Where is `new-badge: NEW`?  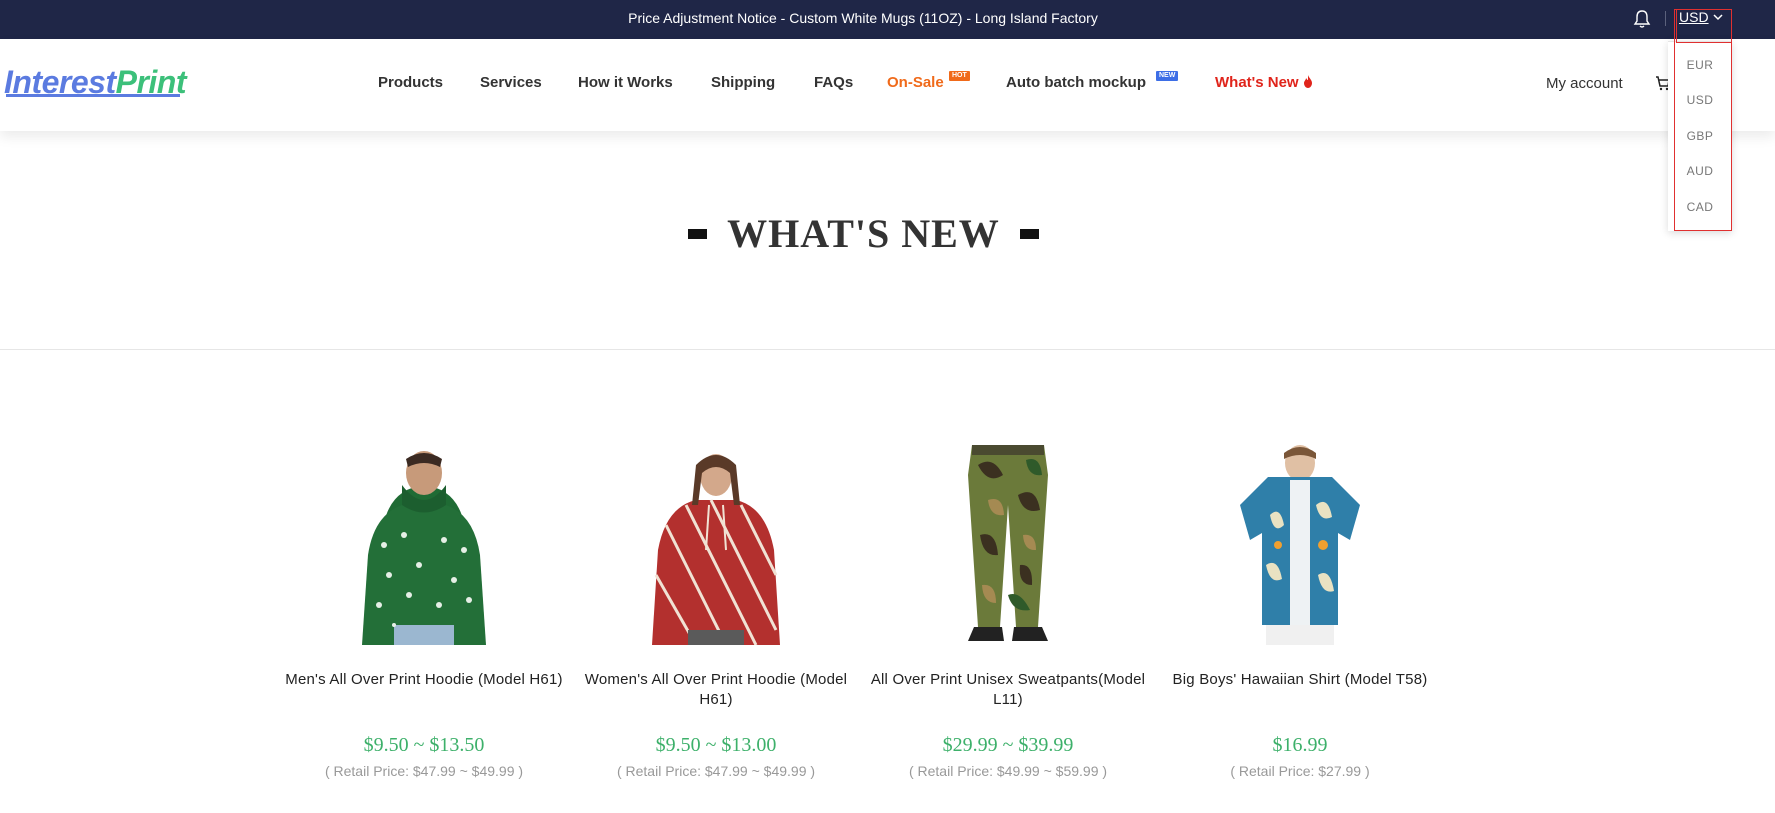
new-badge: NEW is located at coordinates (1167, 76).